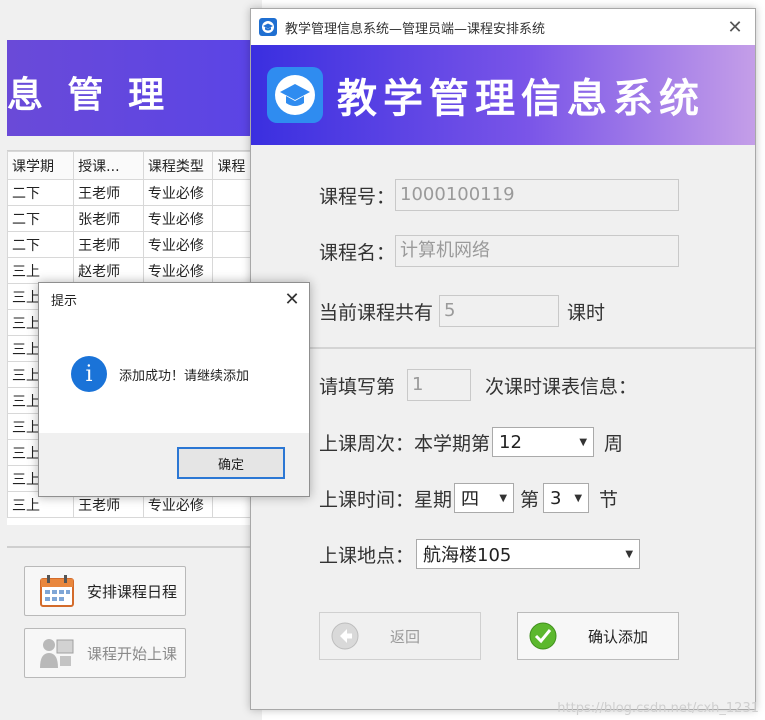 Image resolution: width=765 pixels, height=720 pixels. What do you see at coordinates (586, 312) in the screenshot?
I see `total-hours-suffix: 课时` at bounding box center [586, 312].